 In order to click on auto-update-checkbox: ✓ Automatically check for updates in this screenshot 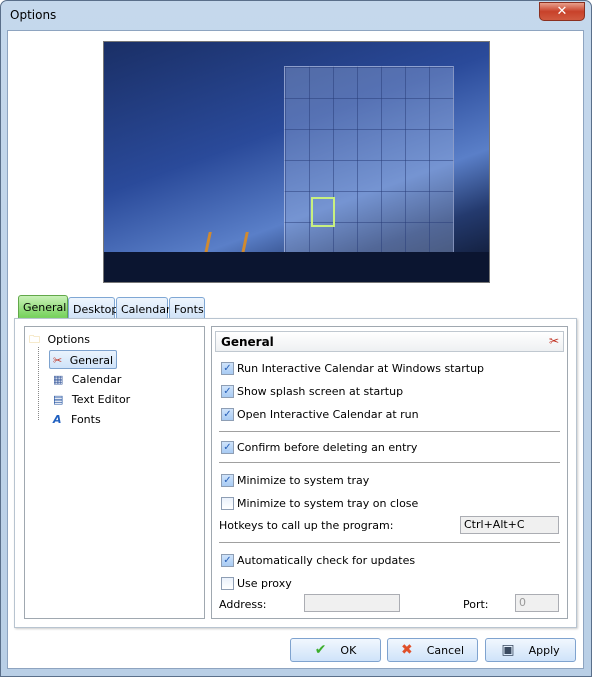, I will do `click(318, 561)`.